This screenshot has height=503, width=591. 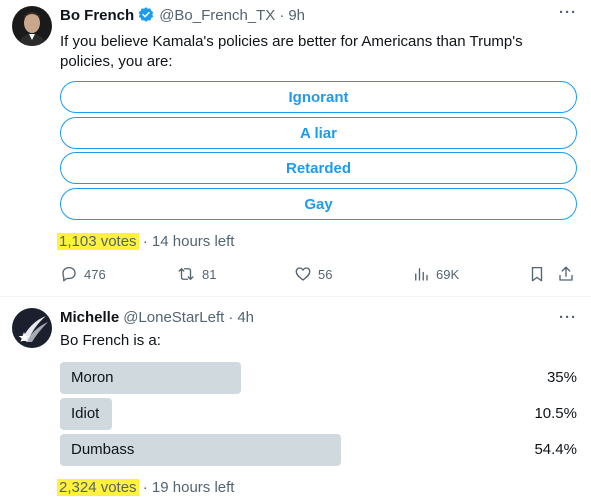 I want to click on like-button: 56, so click(x=313, y=274).